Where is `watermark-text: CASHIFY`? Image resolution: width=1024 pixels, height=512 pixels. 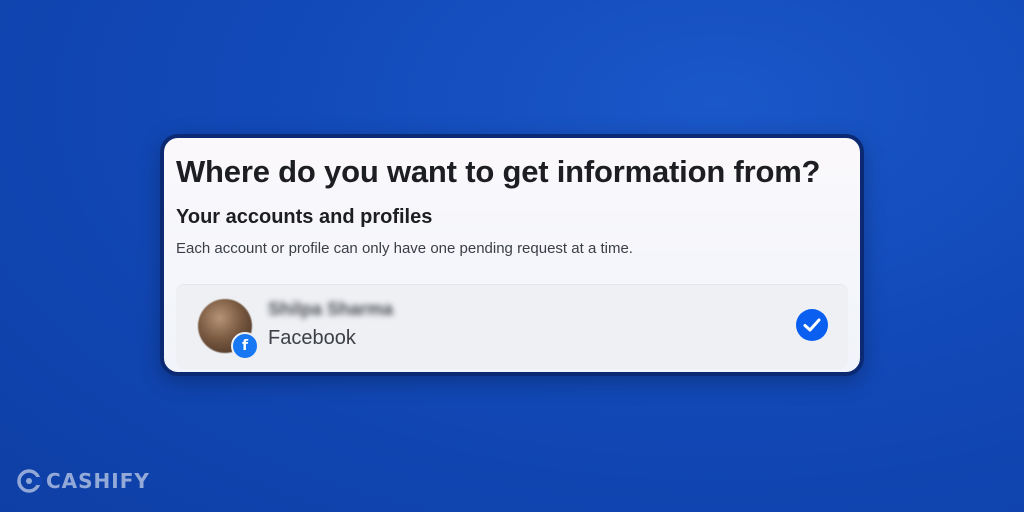 watermark-text: CASHIFY is located at coordinates (98, 481).